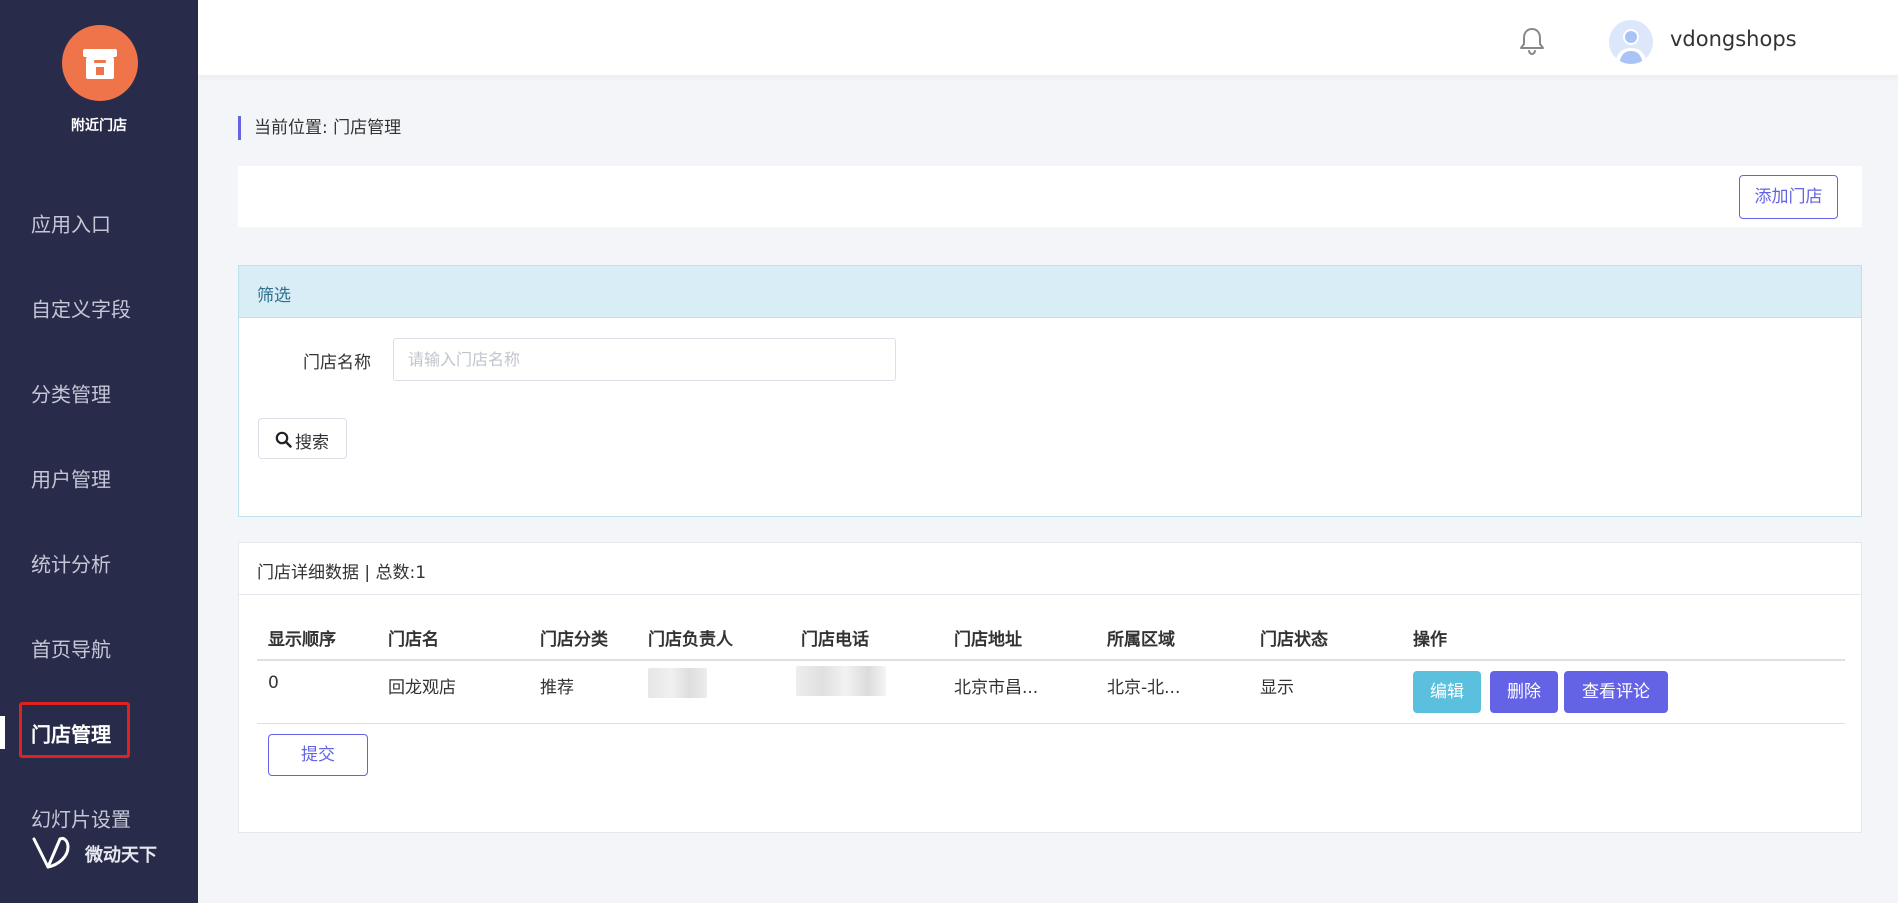 Image resolution: width=1898 pixels, height=903 pixels. I want to click on user-avatar-icon, so click(1631, 42).